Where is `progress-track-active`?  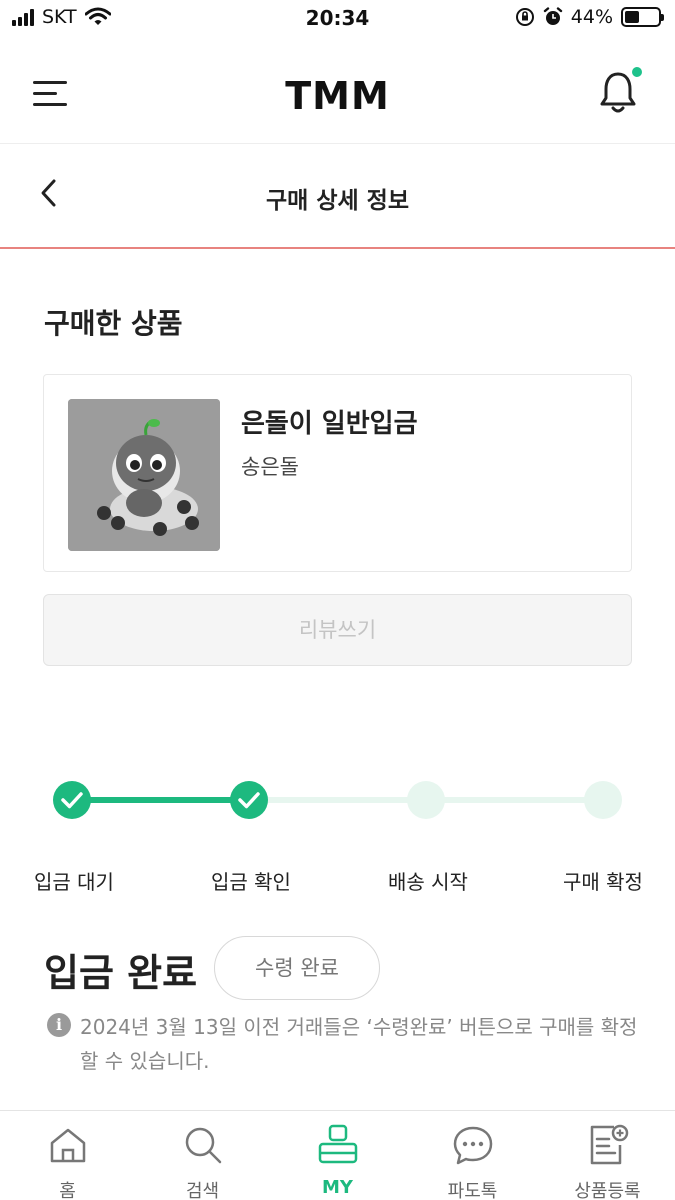
progress-track-active is located at coordinates (161, 800).